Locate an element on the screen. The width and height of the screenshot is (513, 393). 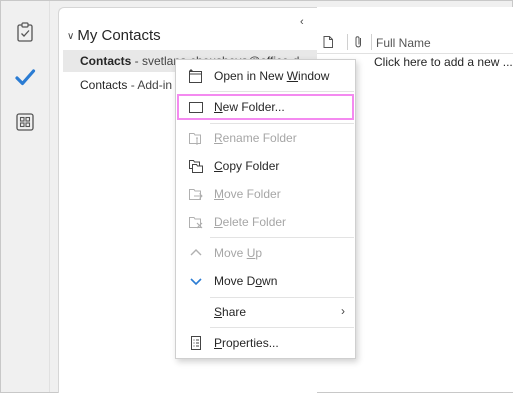
menu-item-label: Share is located at coordinates (230, 312).